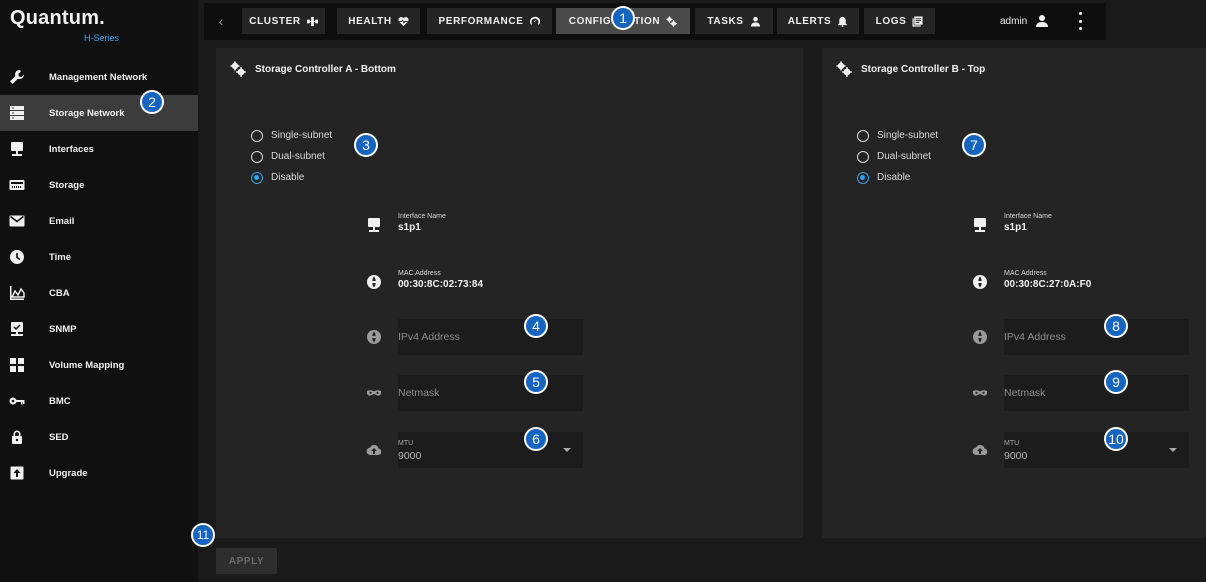  What do you see at coordinates (1028, 216) in the screenshot?
I see `interface-name-label: Interface Name` at bounding box center [1028, 216].